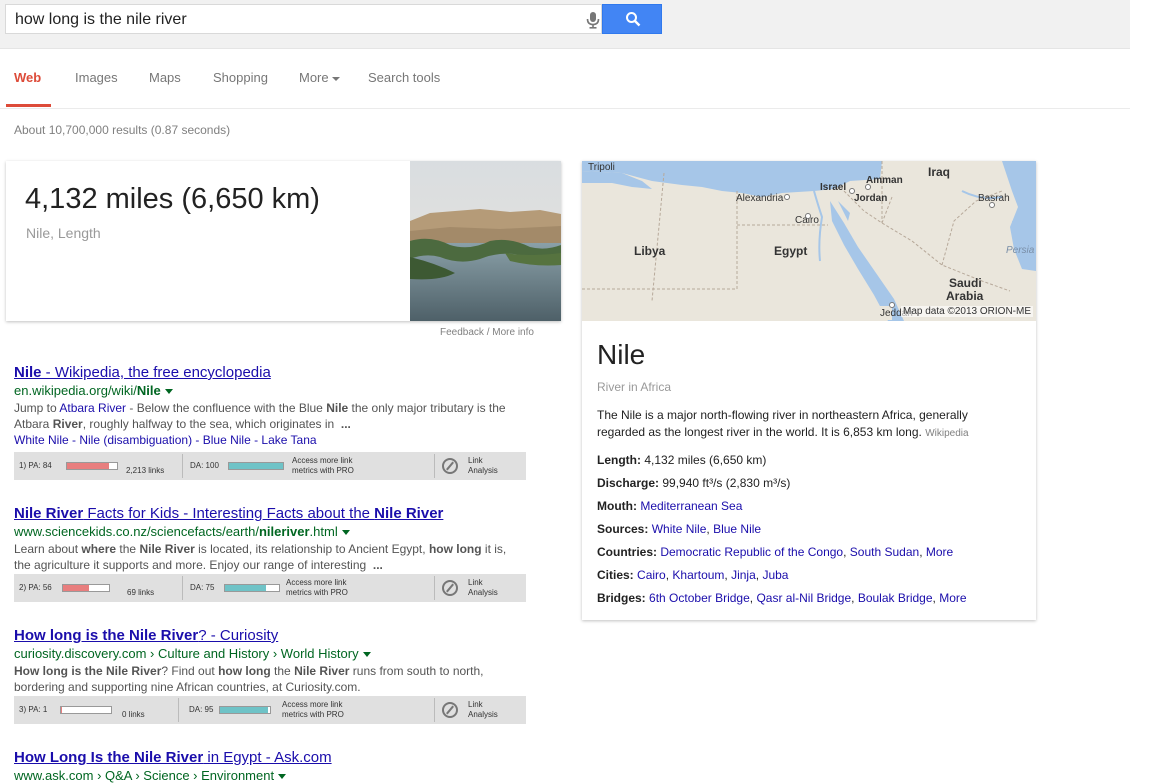 Image resolution: width=1152 pixels, height=783 pixels. I want to click on link-count: 69 links, so click(141, 592).